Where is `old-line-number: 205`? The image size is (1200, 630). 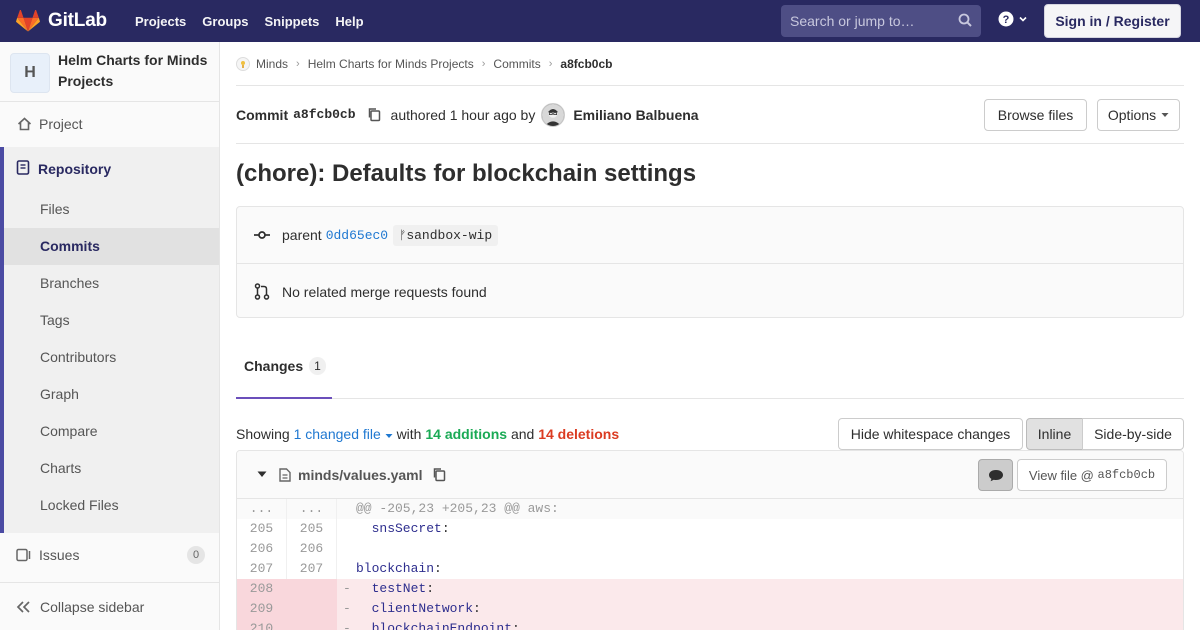 old-line-number: 205 is located at coordinates (262, 529).